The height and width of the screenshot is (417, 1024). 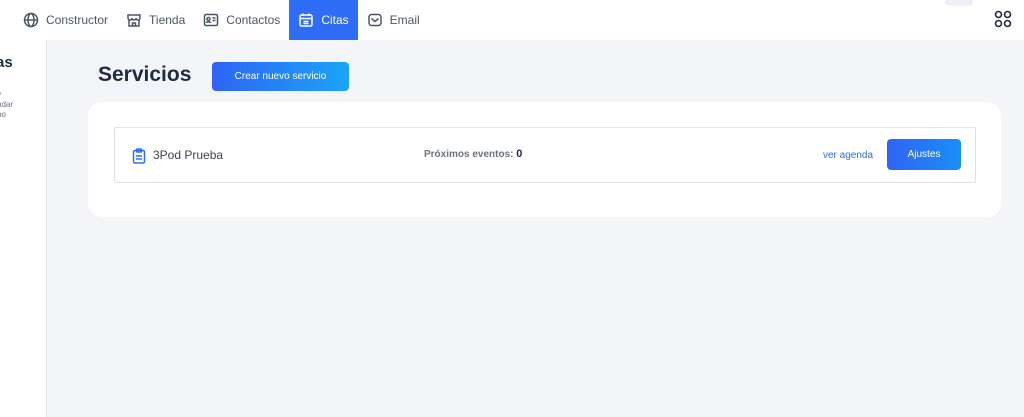 I want to click on main-nav: Constructor Tienda Contactos Citas Email, so click(x=221, y=20).